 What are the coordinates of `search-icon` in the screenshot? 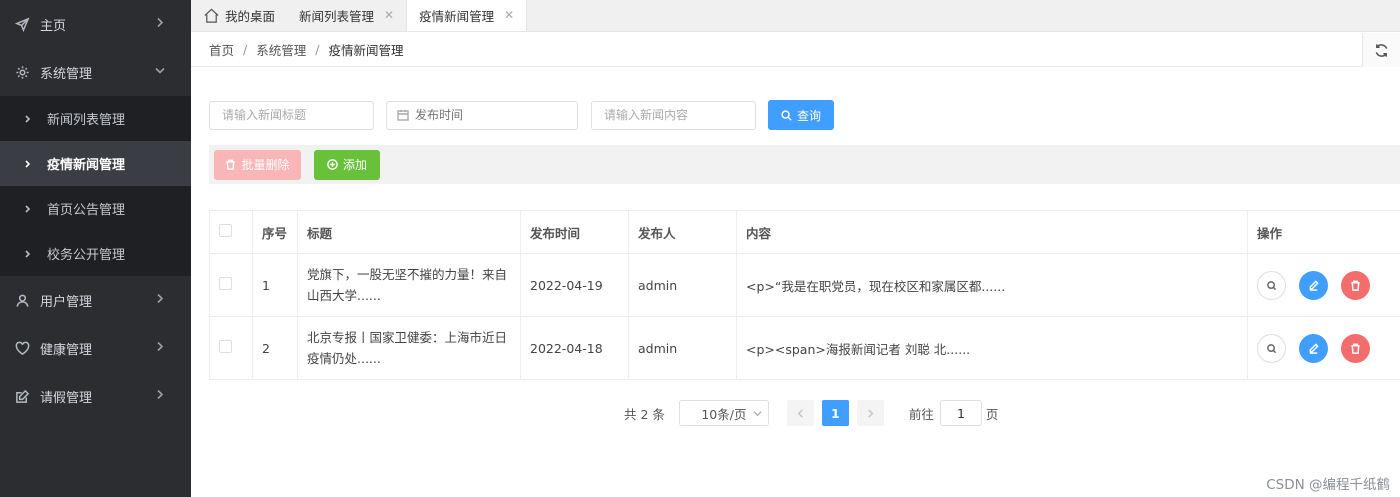 It's located at (1272, 348).